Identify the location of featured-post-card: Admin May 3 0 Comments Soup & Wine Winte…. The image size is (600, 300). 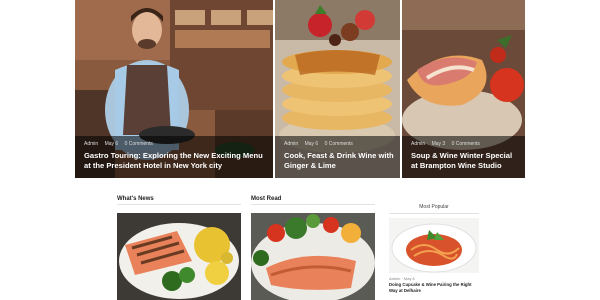
(463, 89).